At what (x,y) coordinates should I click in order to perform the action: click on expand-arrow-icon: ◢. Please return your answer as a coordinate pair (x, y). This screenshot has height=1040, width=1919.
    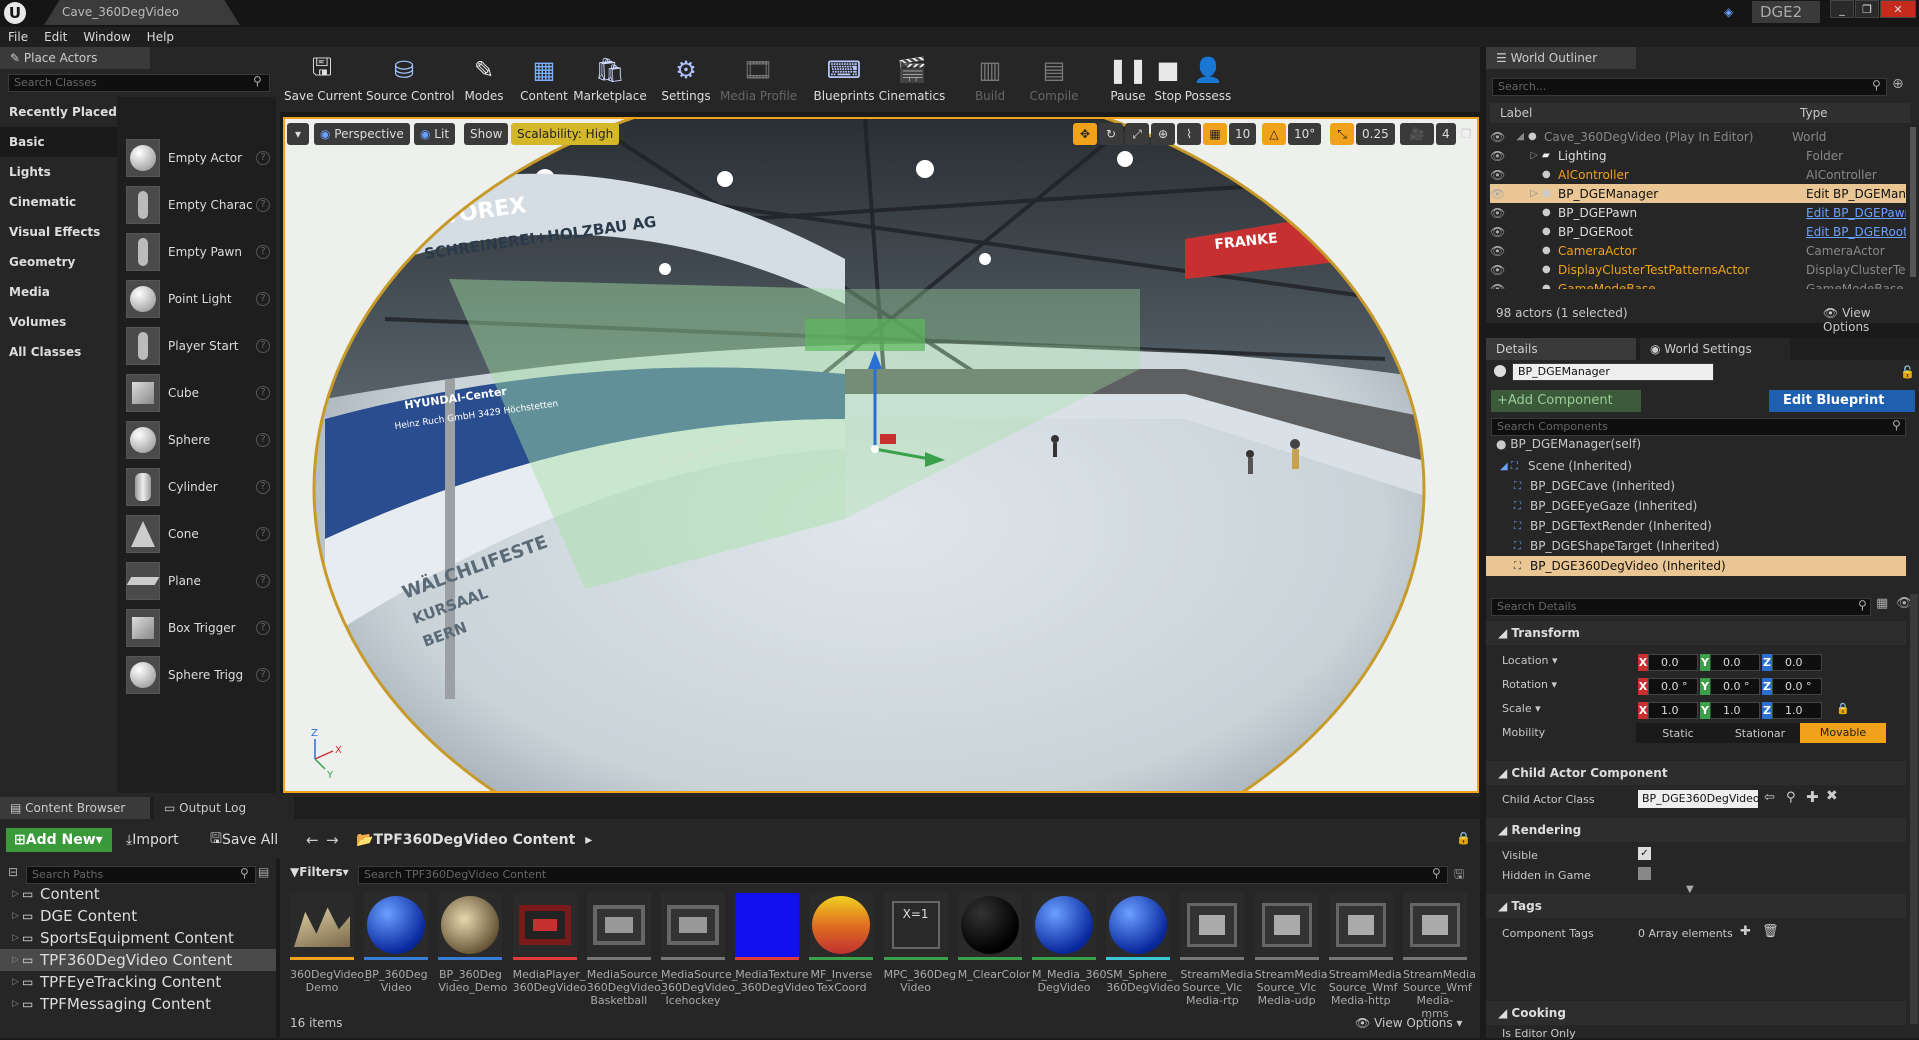
    Looking at the image, I should click on (1517, 136).